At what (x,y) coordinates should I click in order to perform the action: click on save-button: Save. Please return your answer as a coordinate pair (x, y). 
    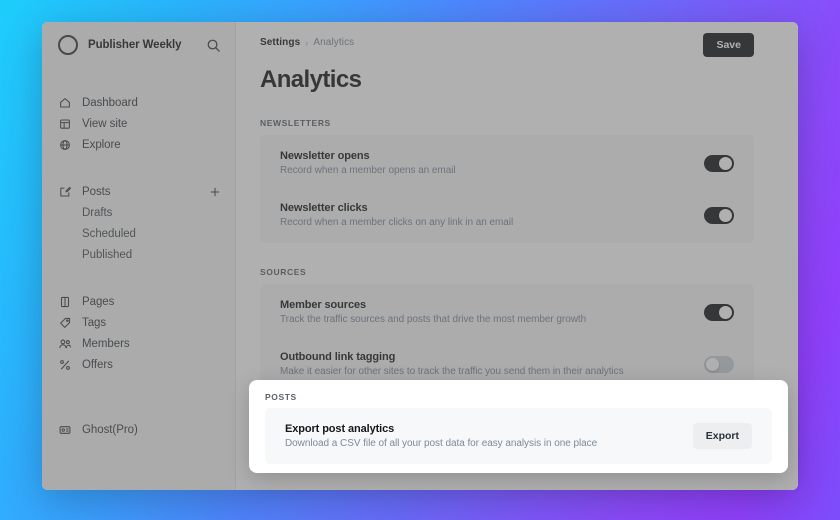
    Looking at the image, I should click on (728, 45).